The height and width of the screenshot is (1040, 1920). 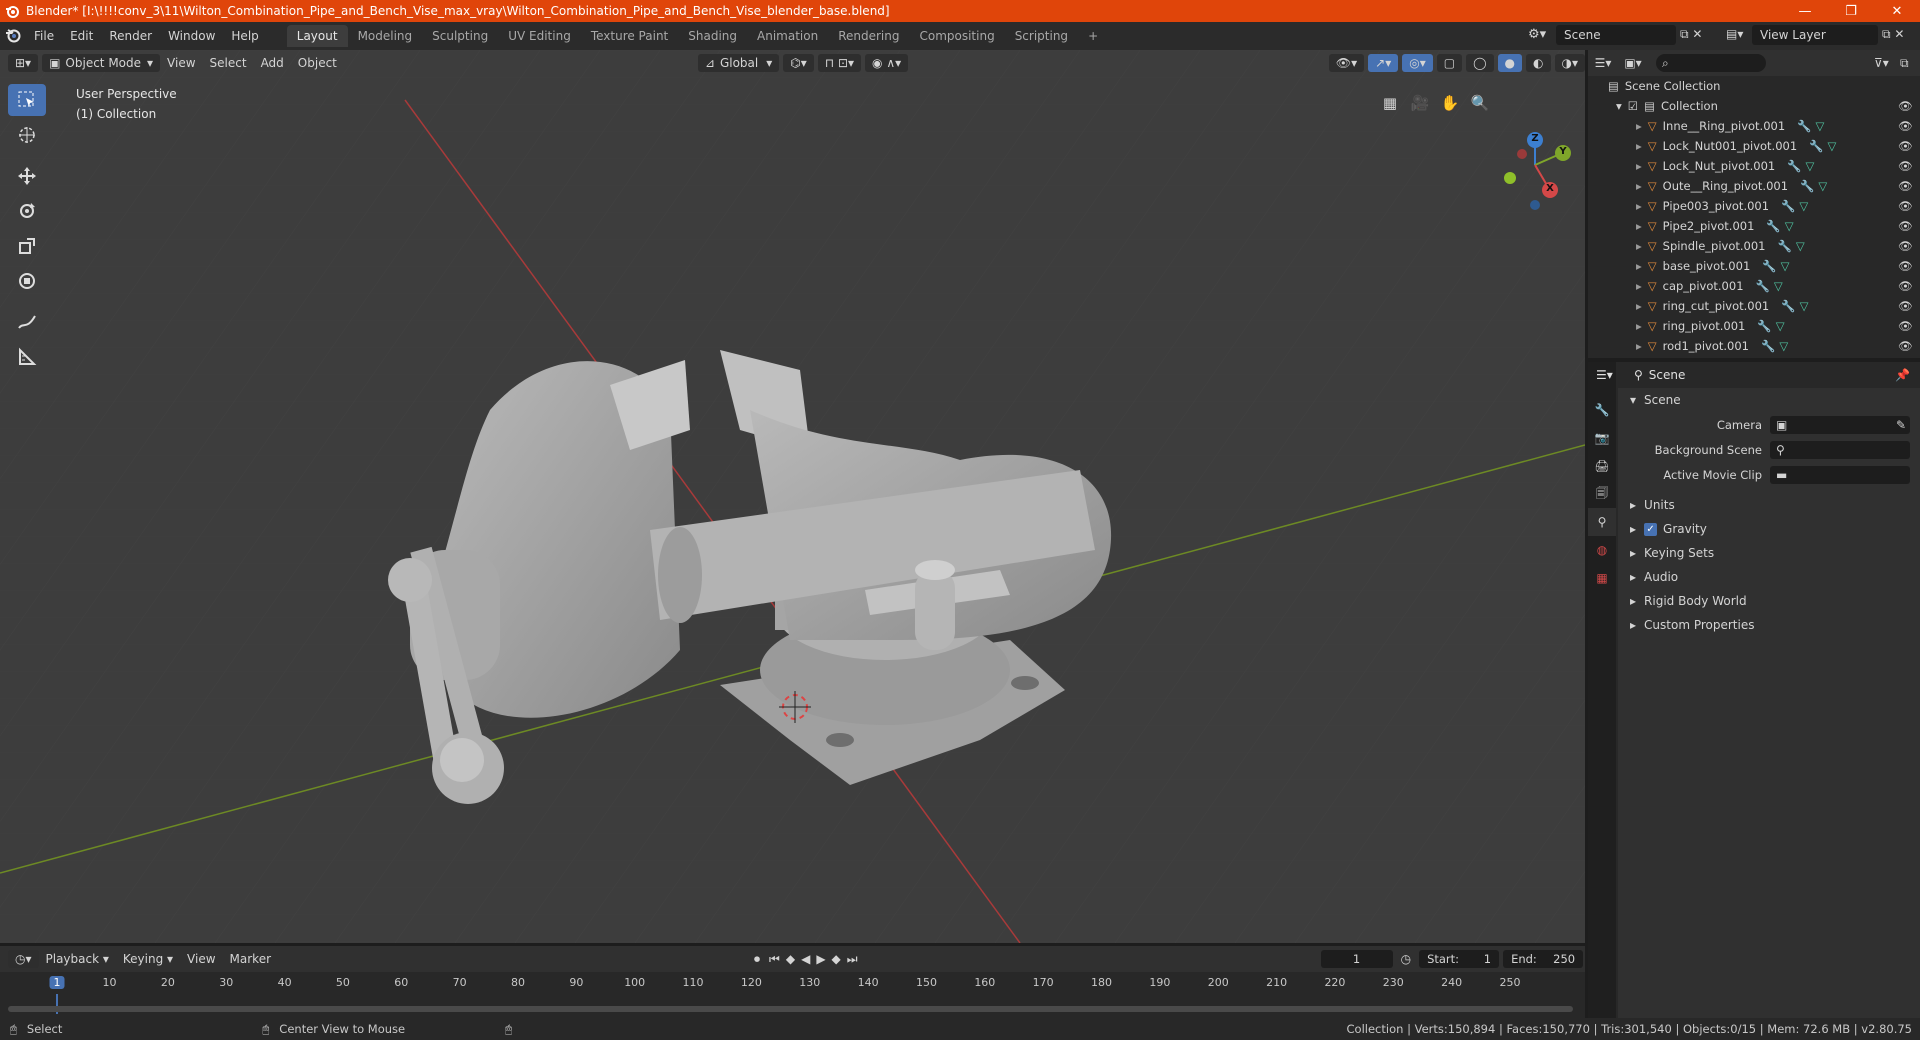 What do you see at coordinates (130, 36) in the screenshot?
I see `menu-render: Render` at bounding box center [130, 36].